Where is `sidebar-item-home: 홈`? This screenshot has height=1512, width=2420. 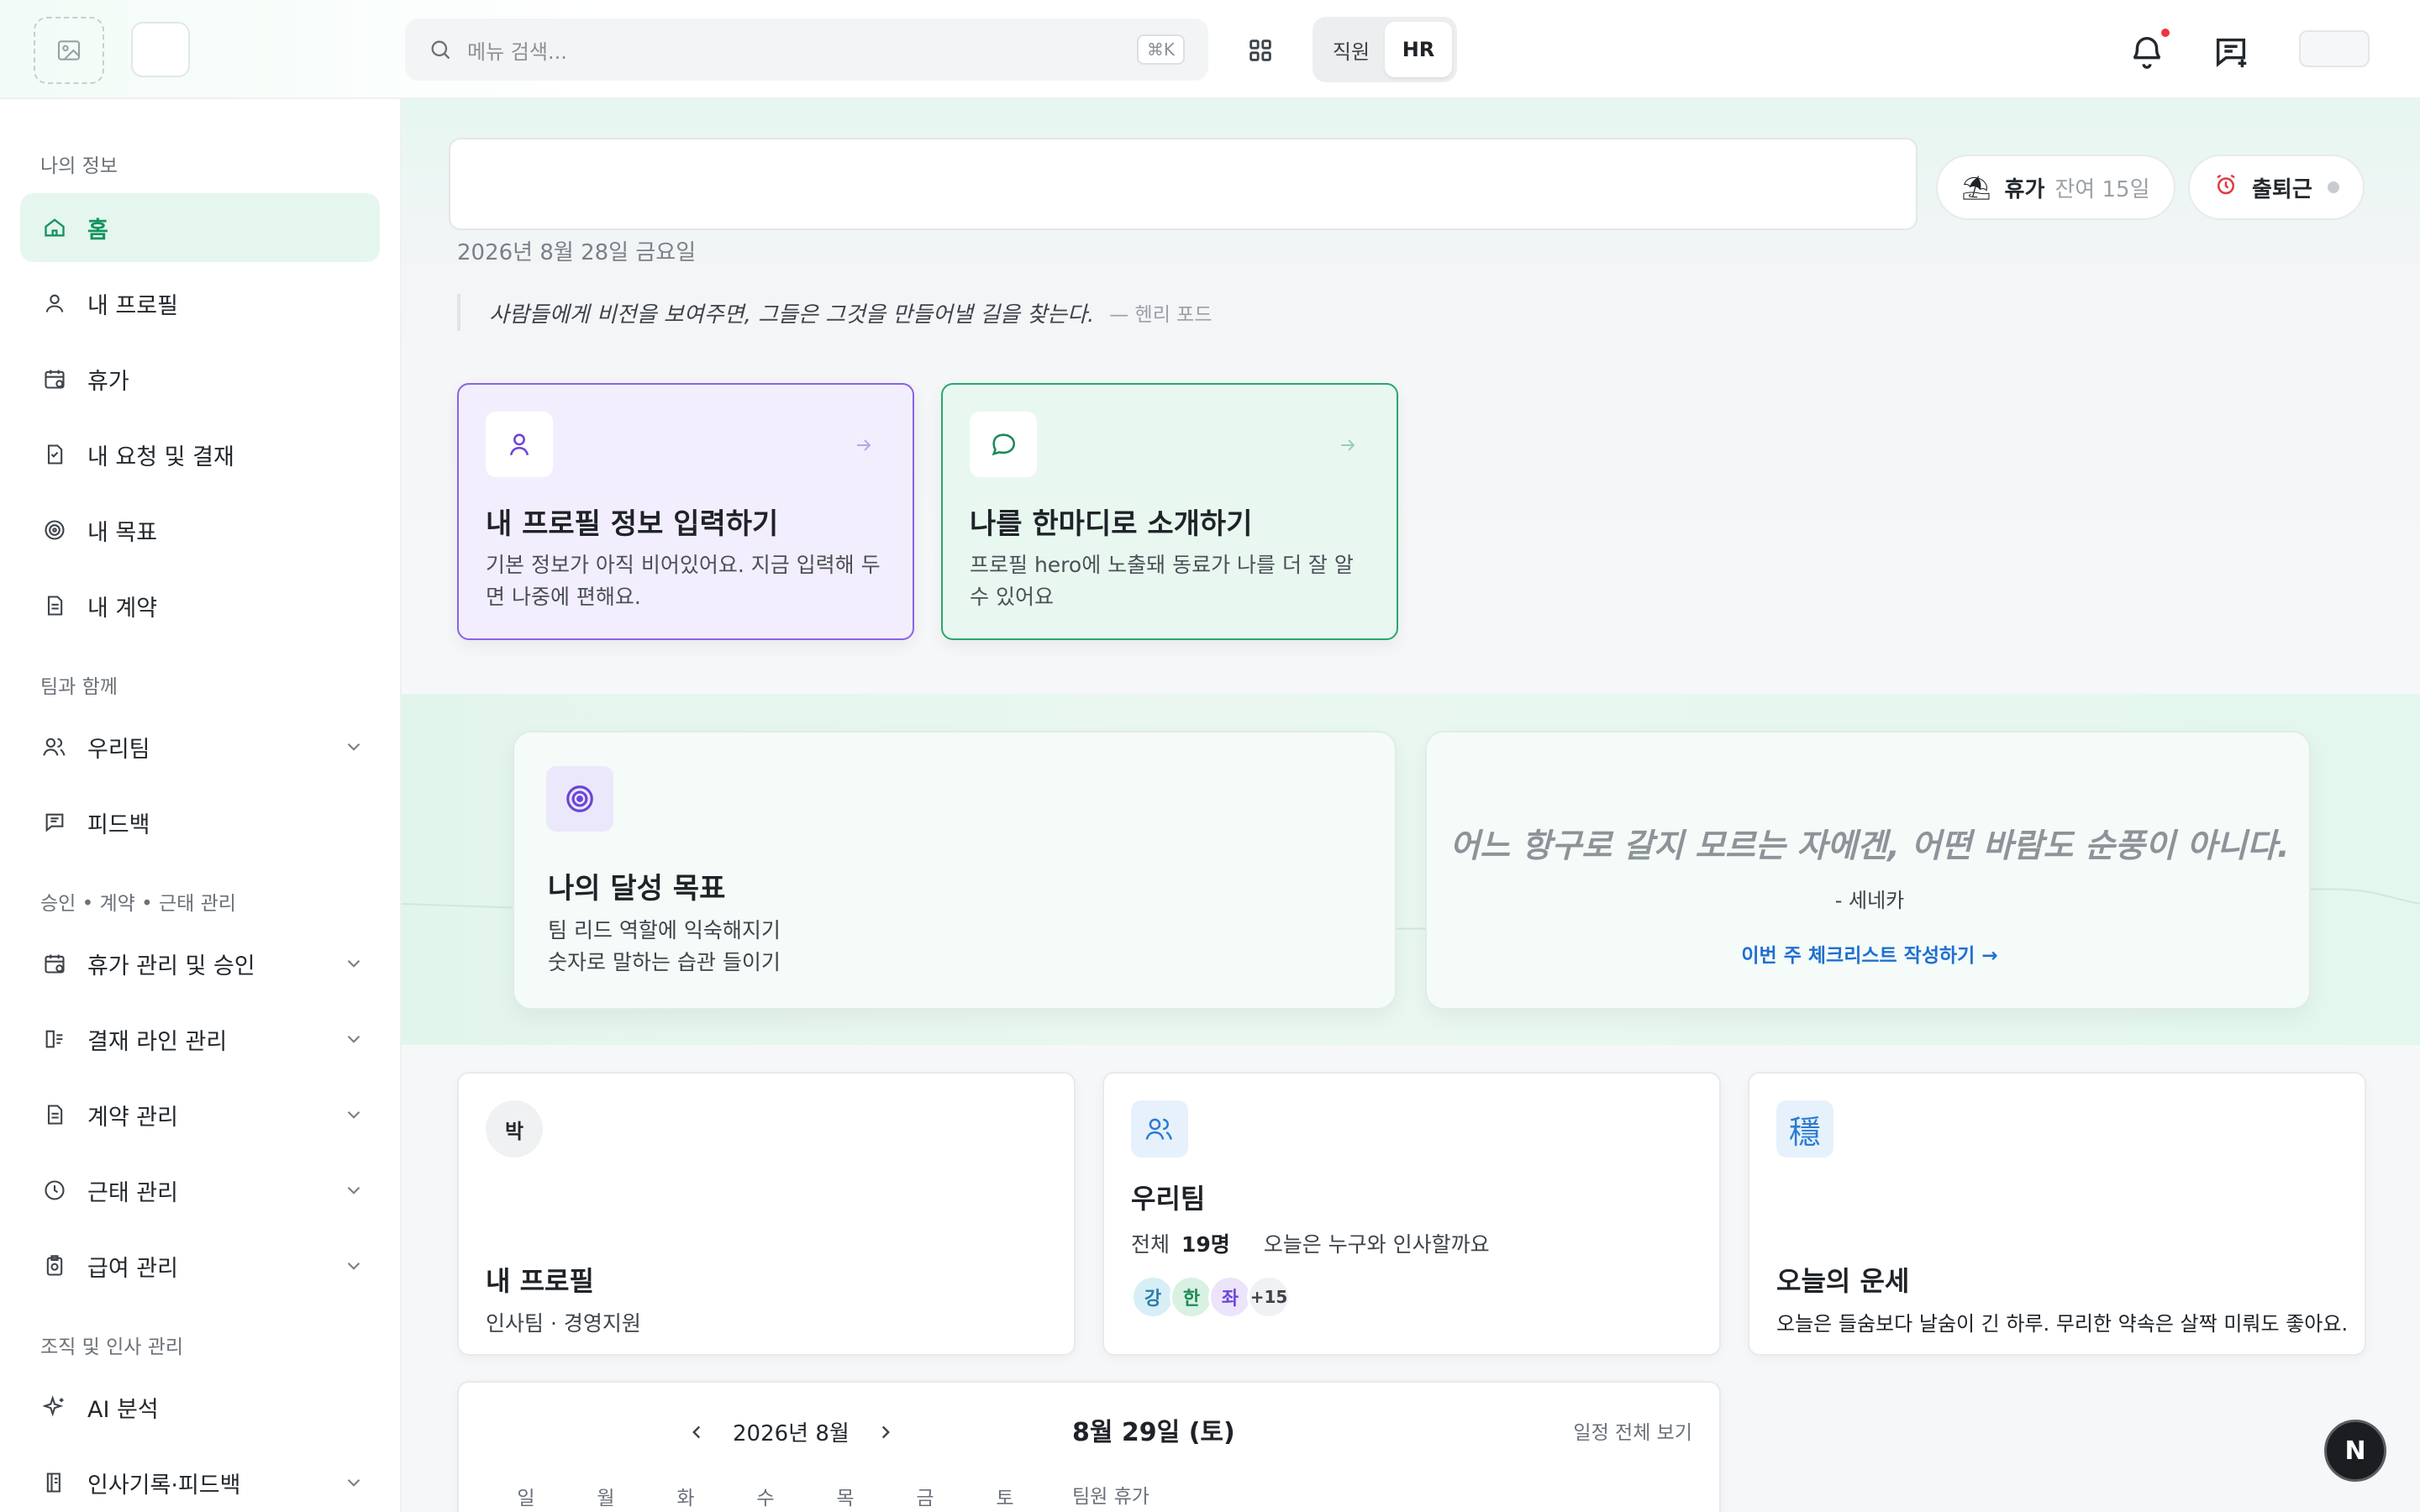 sidebar-item-home: 홈 is located at coordinates (200, 227).